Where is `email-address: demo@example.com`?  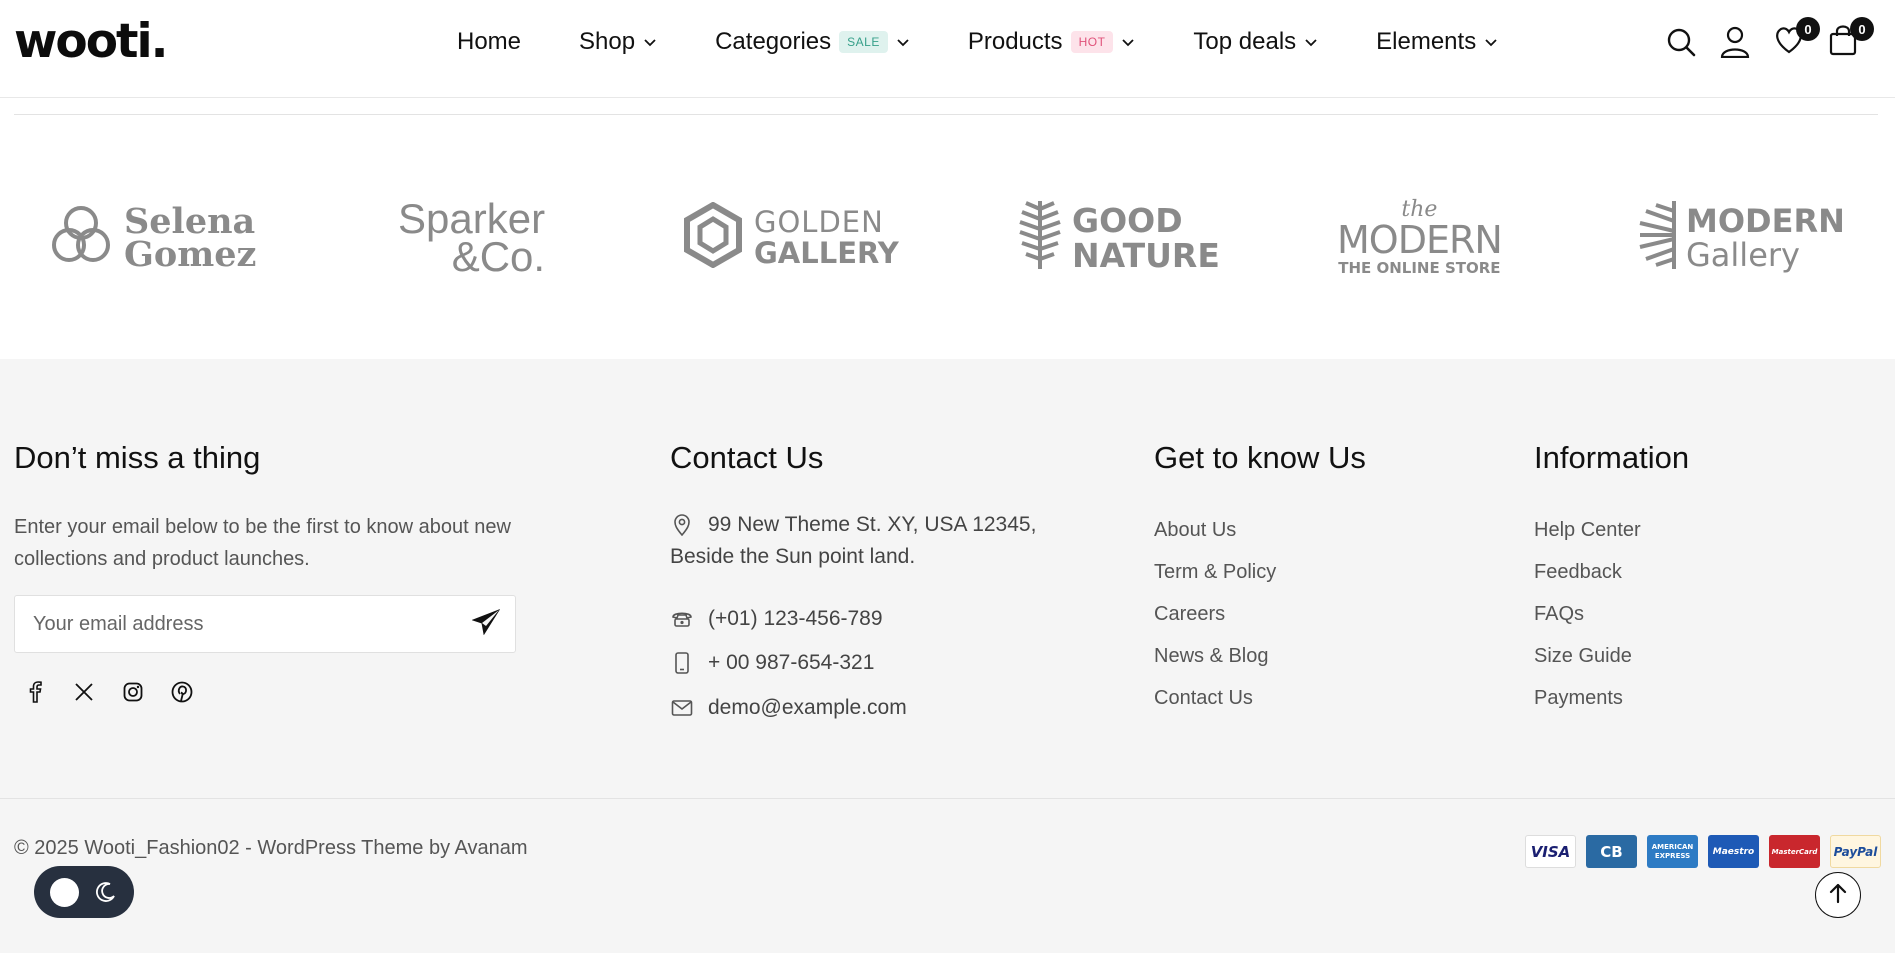 email-address: demo@example.com is located at coordinates (807, 708).